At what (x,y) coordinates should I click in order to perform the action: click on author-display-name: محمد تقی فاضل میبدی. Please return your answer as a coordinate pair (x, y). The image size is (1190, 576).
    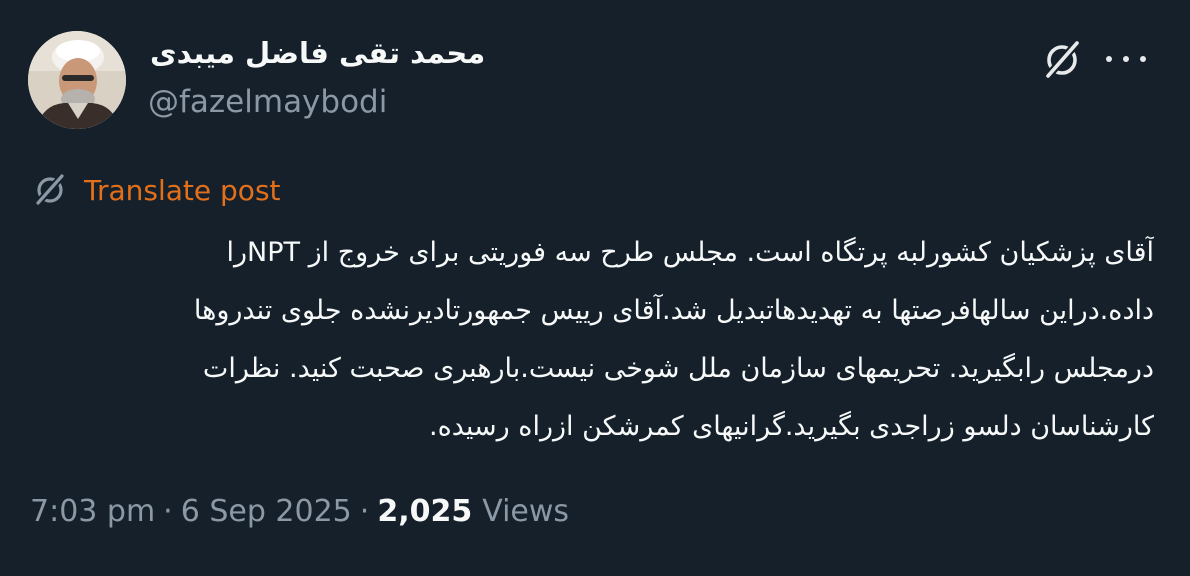
    Looking at the image, I should click on (317, 53).